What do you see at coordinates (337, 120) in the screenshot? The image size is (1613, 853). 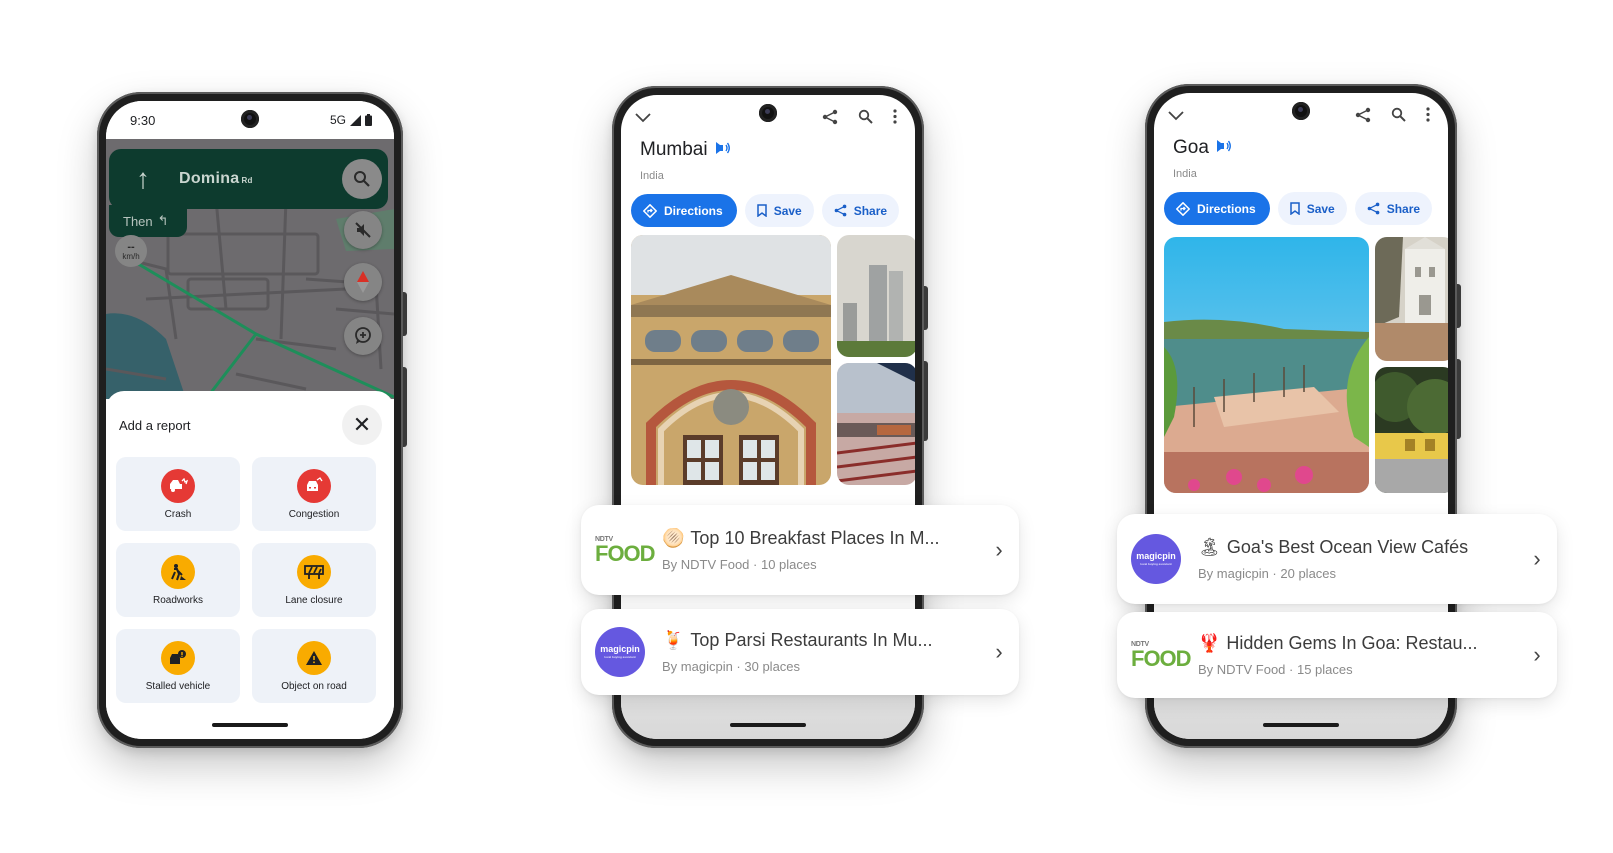 I see `network-type: 5G` at bounding box center [337, 120].